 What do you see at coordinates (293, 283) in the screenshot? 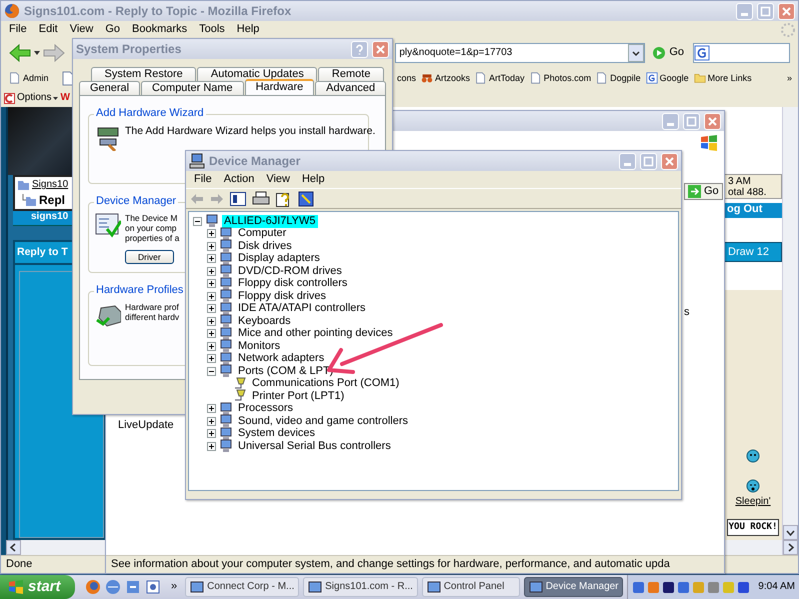
I see `tree-item: Floppy disk controllers` at bounding box center [293, 283].